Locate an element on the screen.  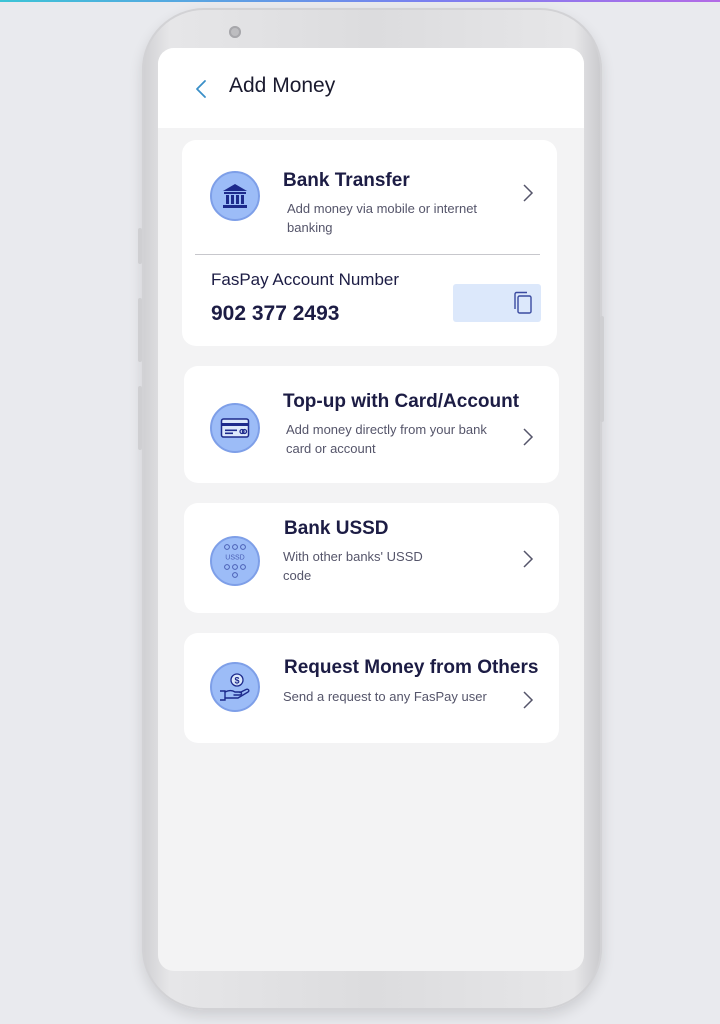
option-title: Top-up with Card/Account is located at coordinates (401, 401).